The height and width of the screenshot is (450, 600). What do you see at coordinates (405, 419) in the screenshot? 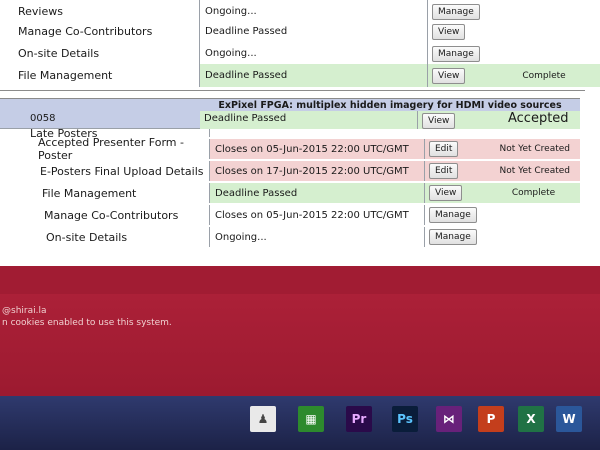
I see `photoshop-icon: Ps` at bounding box center [405, 419].